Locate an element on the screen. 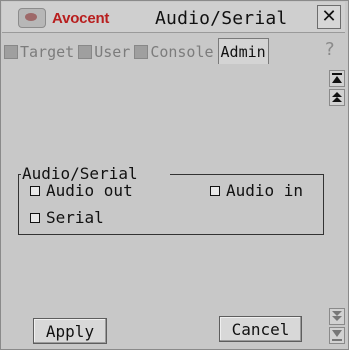 The width and height of the screenshot is (349, 350). target-icon is located at coordinates (11, 52).